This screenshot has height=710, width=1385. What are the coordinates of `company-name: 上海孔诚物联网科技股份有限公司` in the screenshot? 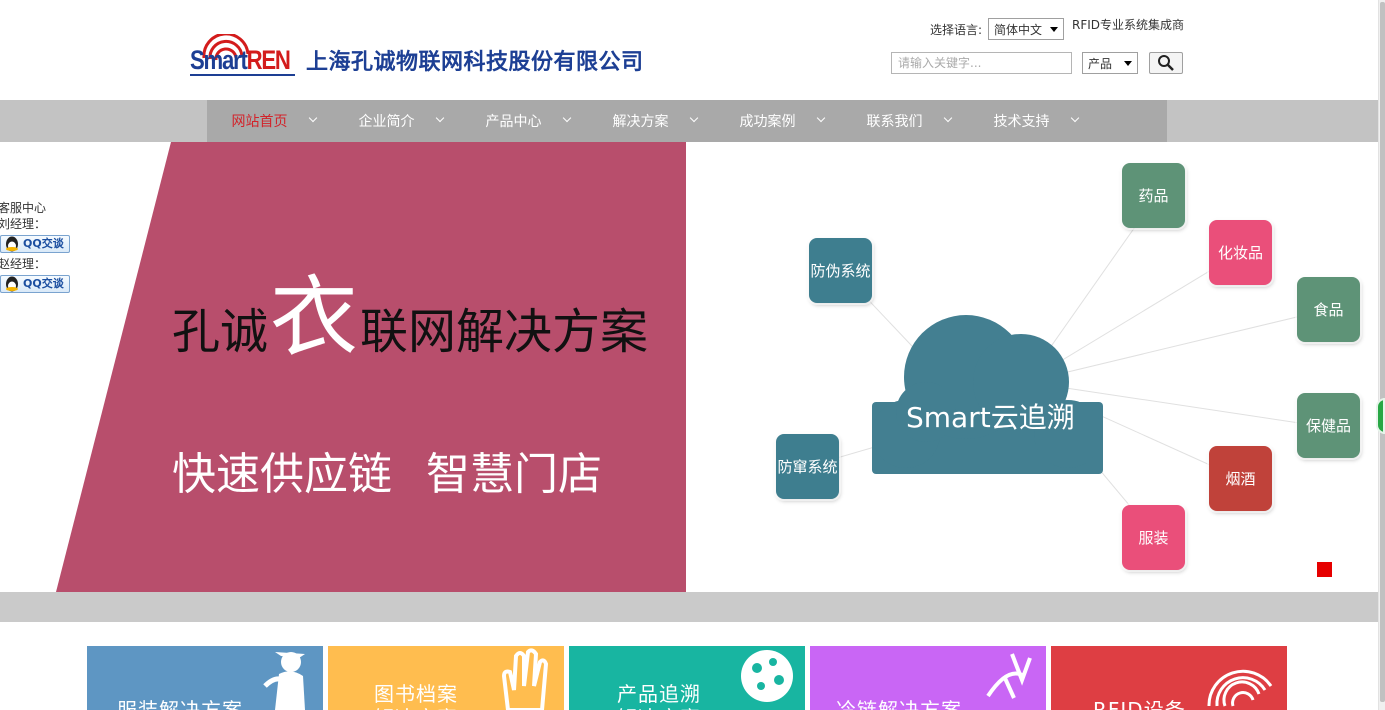 It's located at (475, 62).